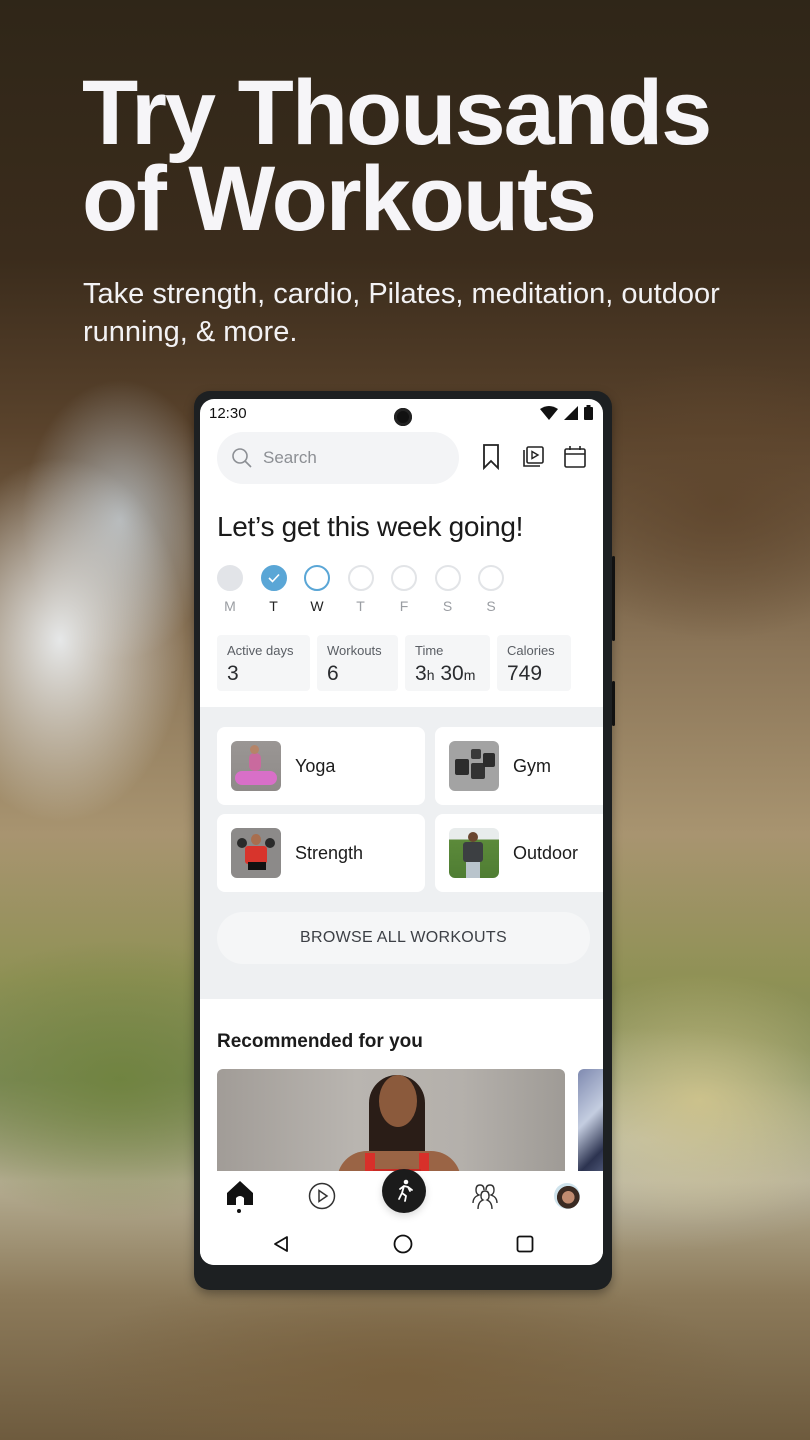 The image size is (810, 1440). Describe the element at coordinates (474, 853) in the screenshot. I see `outdoor-thumbnail` at that location.